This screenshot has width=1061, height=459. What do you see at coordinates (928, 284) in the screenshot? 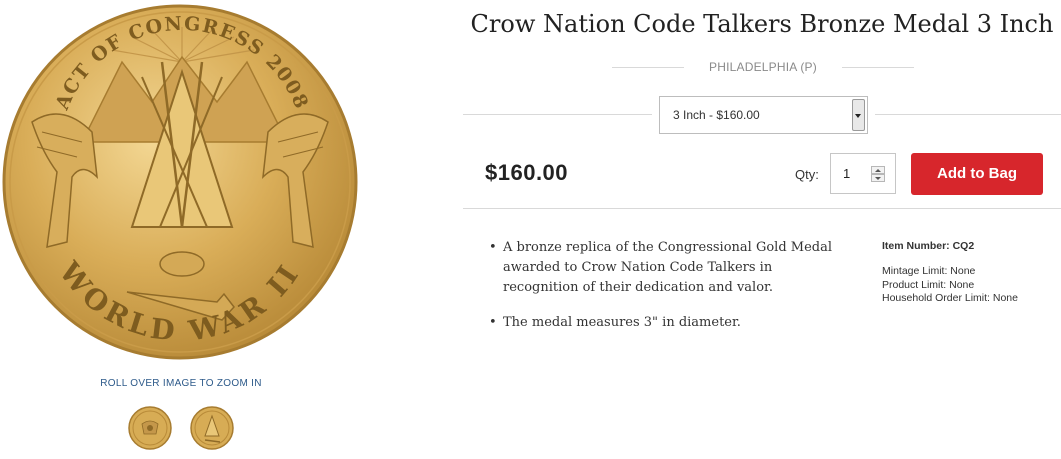
I see `product-limit: Product Limit: None` at bounding box center [928, 284].